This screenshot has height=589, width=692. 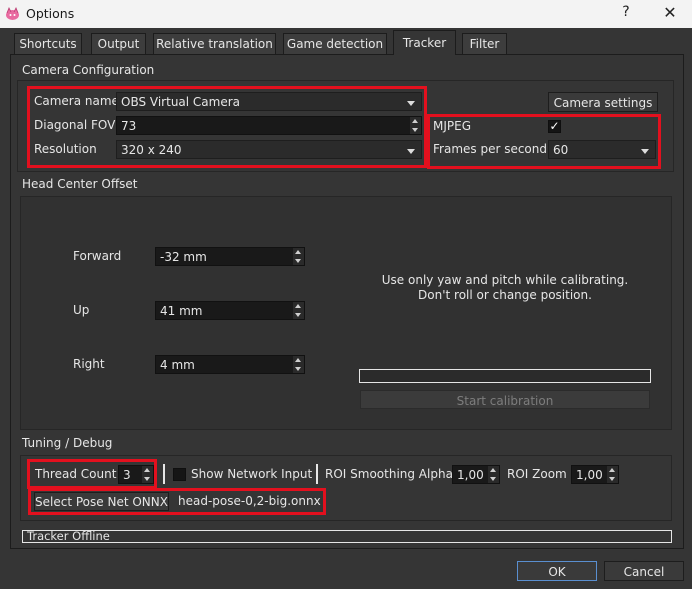 I want to click on fps-value: 60, so click(x=561, y=150).